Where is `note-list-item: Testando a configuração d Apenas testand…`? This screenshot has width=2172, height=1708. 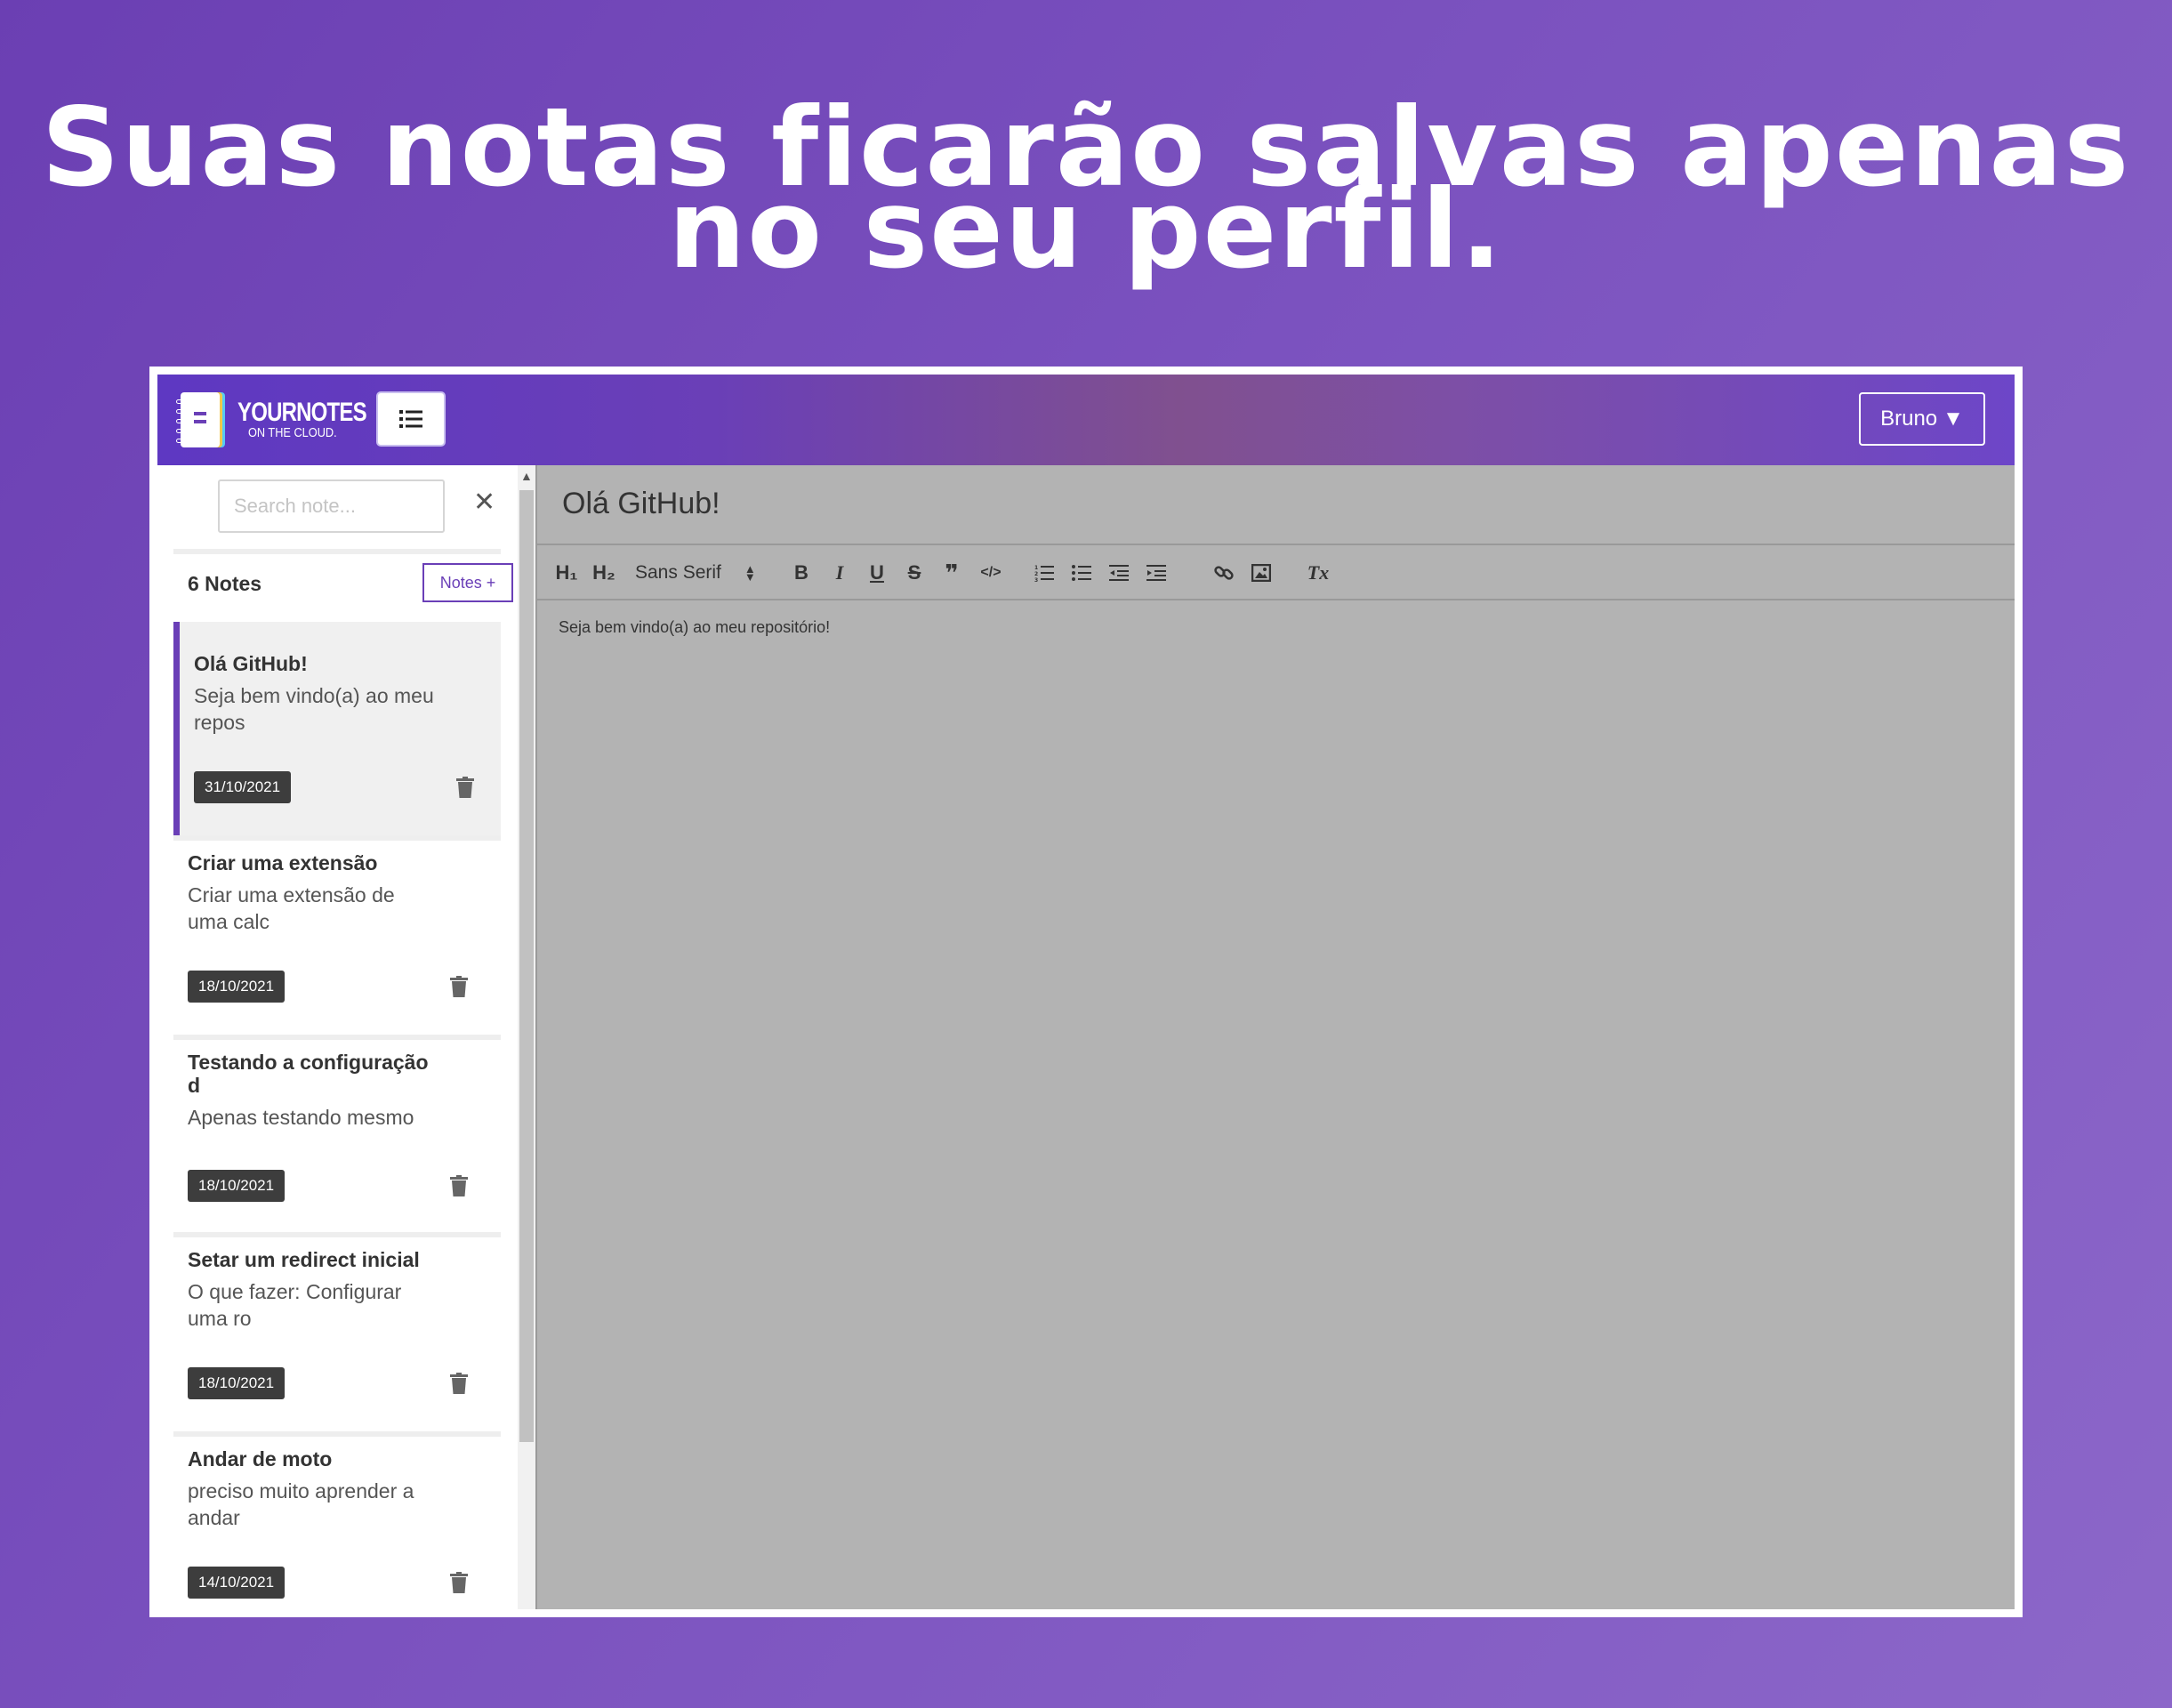 note-list-item: Testando a configuração d Apenas testand… is located at coordinates (337, 1127).